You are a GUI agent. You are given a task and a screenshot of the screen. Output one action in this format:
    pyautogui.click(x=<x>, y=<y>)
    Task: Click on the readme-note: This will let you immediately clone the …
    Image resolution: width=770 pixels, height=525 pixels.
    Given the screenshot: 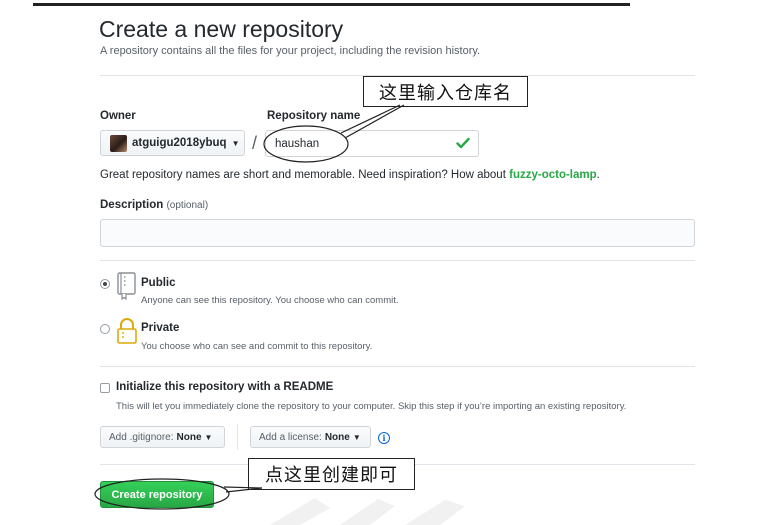 What is the action you would take?
    pyautogui.click(x=371, y=406)
    